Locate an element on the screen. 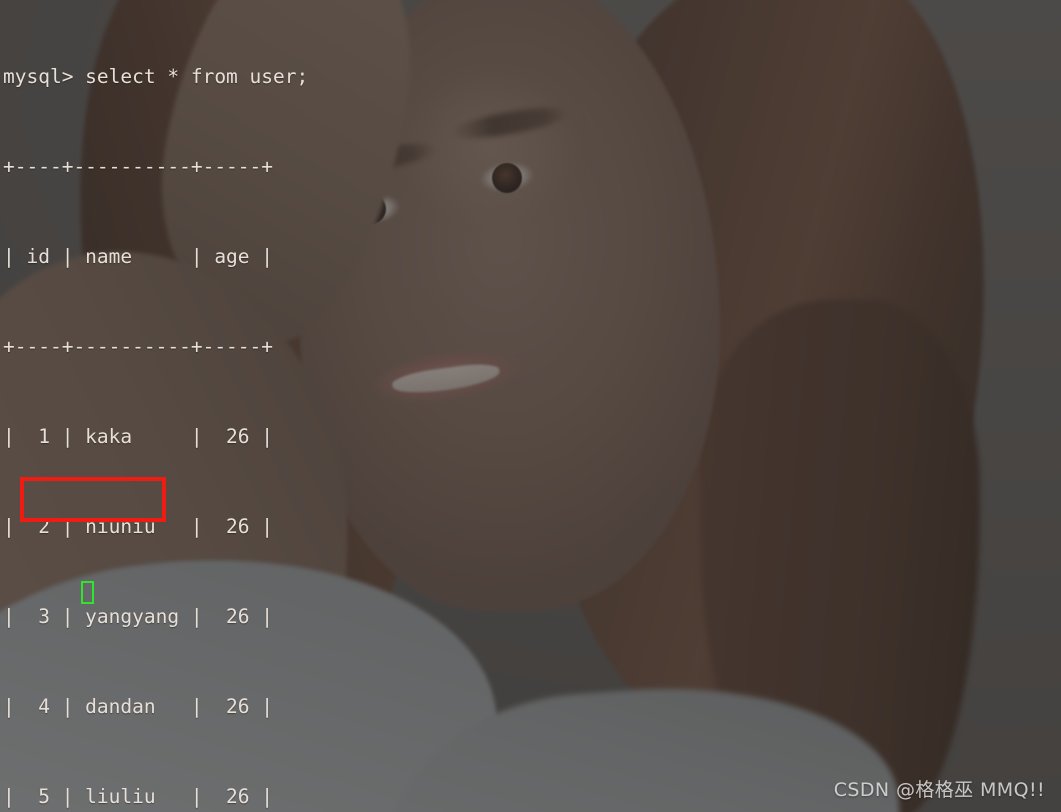  terminal-line: | 5 | liuliu | 26 | is located at coordinates (138, 796).